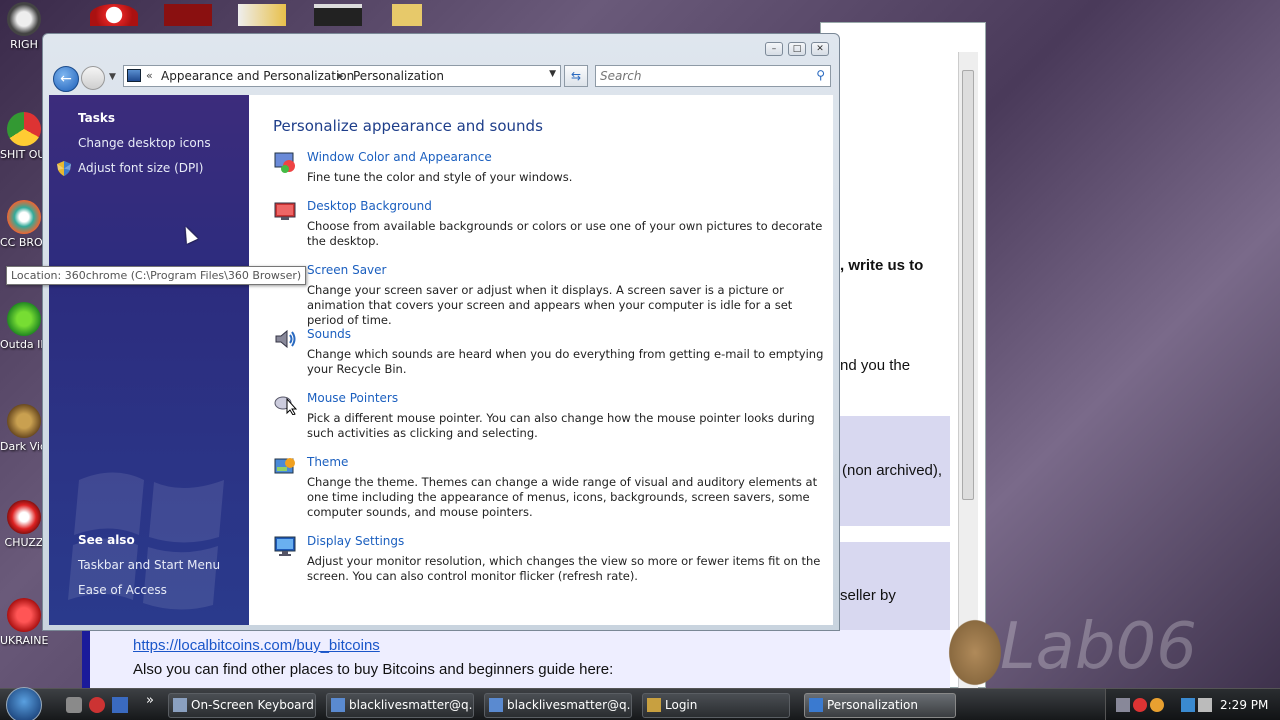  Describe the element at coordinates (134, 75) in the screenshot. I see `control-panel-icon` at that location.